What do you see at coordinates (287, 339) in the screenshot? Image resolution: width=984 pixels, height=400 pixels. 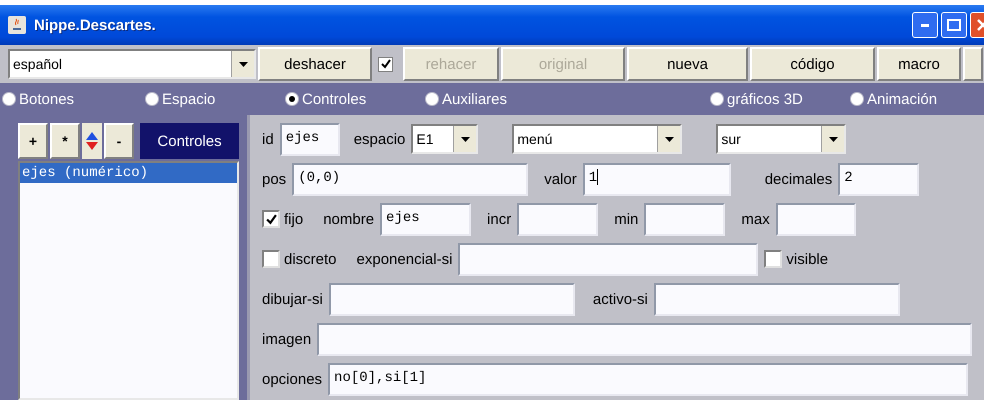 I see `field-label: imagen` at bounding box center [287, 339].